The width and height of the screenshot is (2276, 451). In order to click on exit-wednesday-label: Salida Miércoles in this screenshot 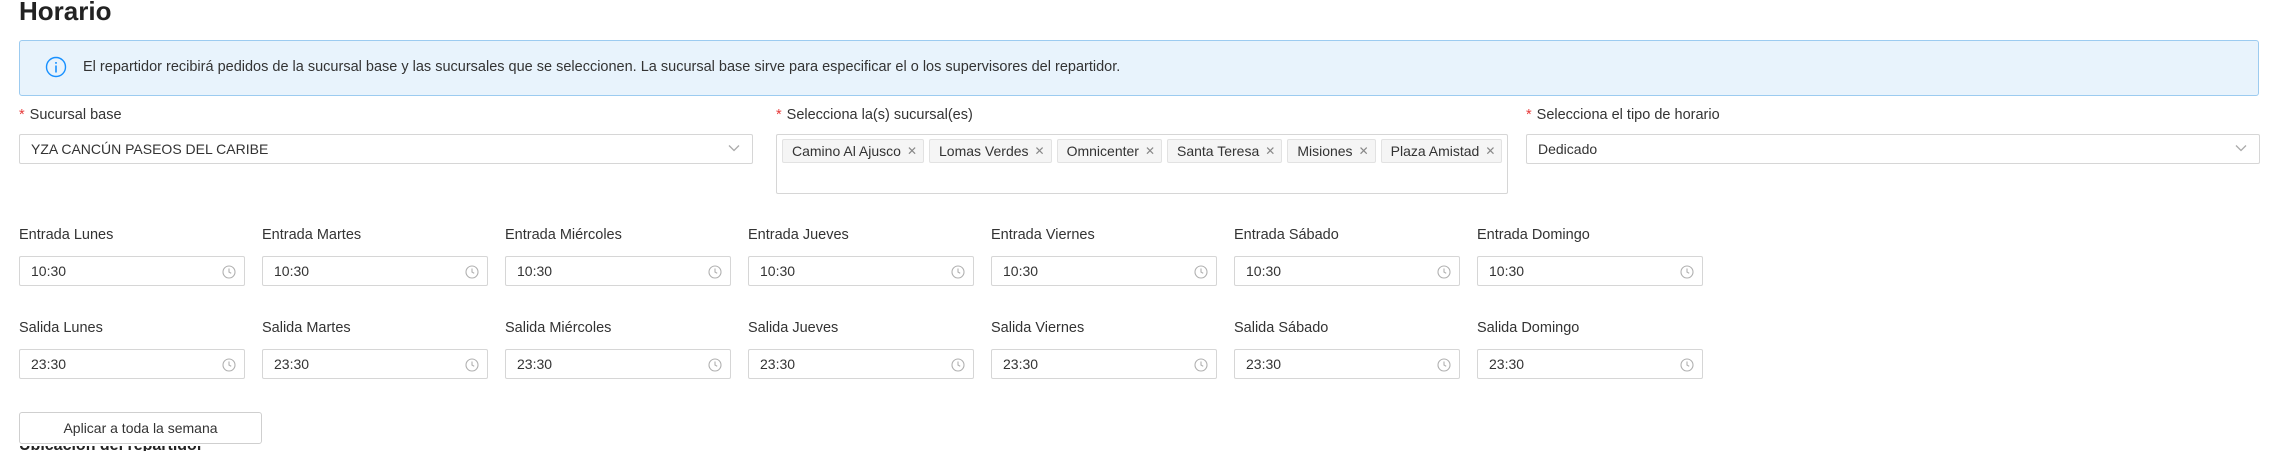, I will do `click(558, 328)`.